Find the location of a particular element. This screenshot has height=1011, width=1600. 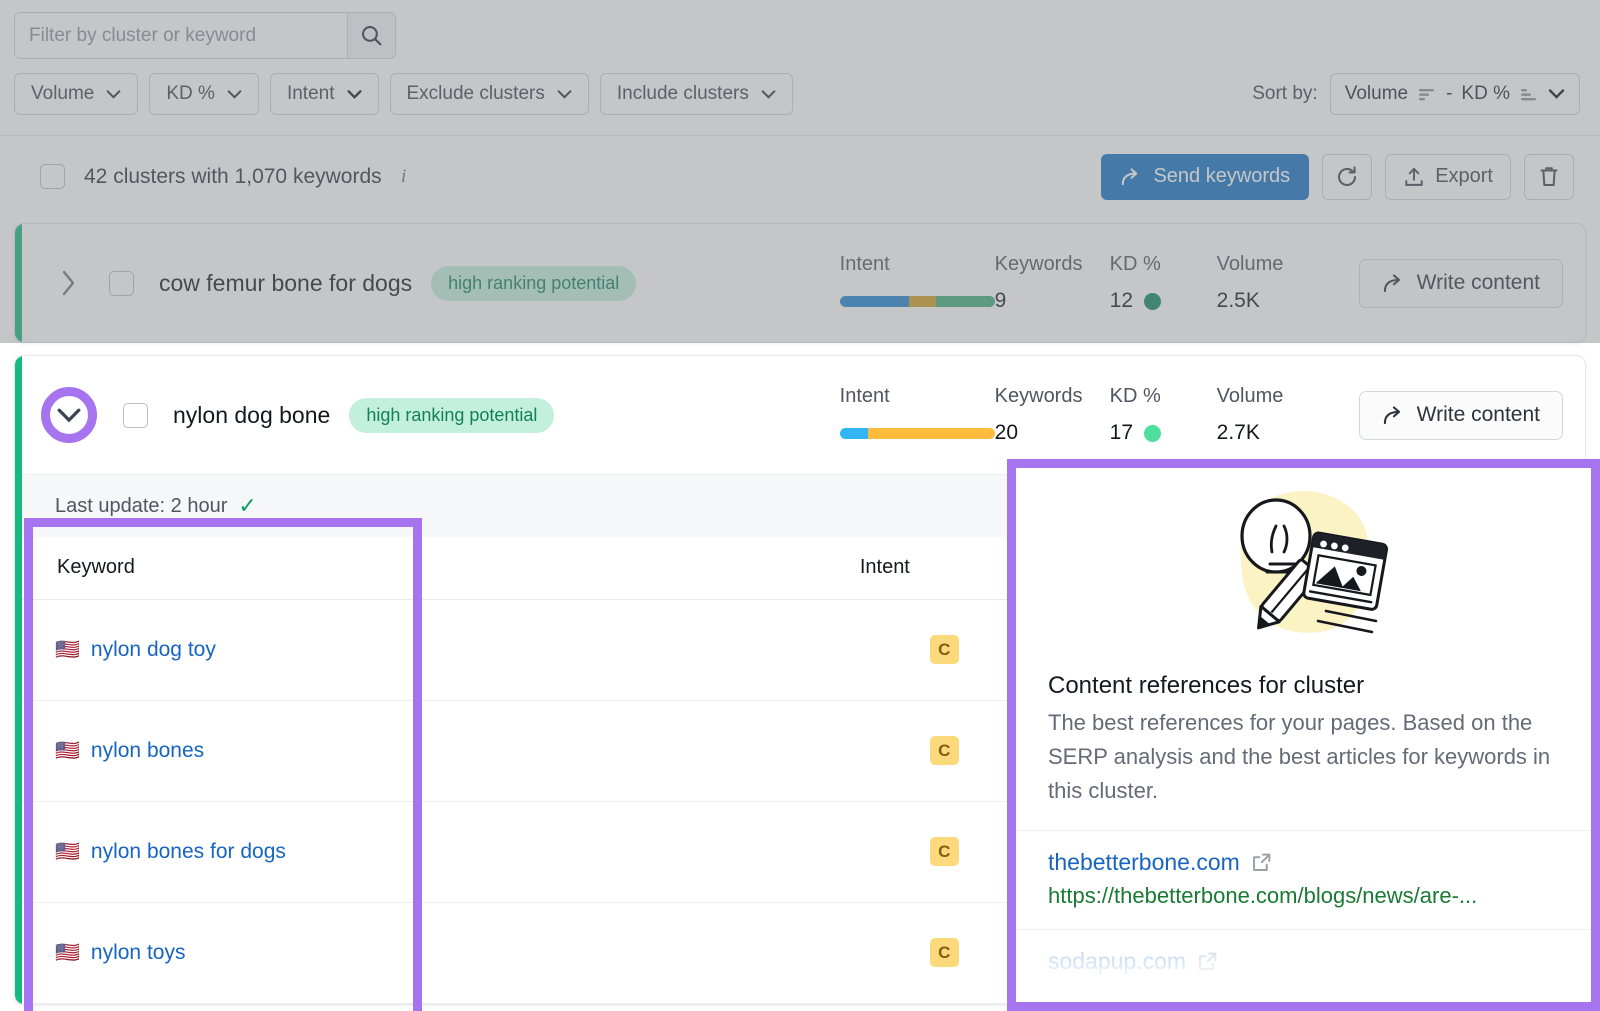

keyword-cell: 🇺🇸 nylon dog toy is located at coordinates (437, 650).